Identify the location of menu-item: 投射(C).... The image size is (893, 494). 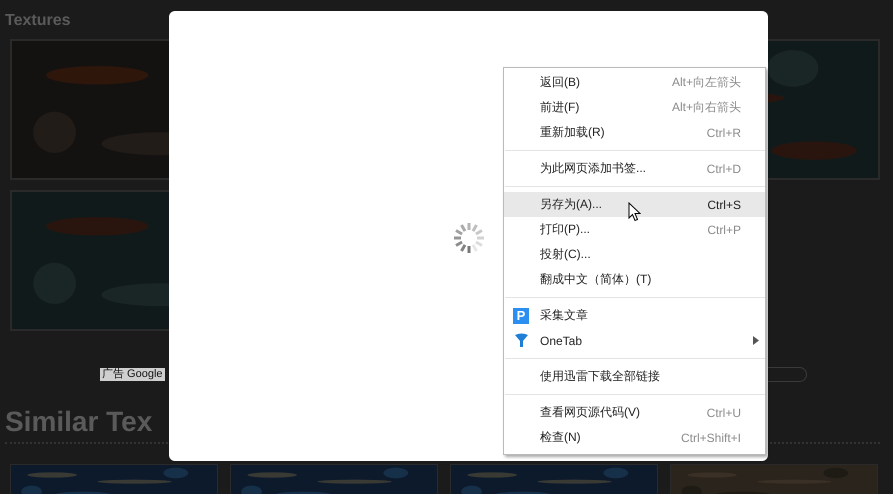
(634, 254).